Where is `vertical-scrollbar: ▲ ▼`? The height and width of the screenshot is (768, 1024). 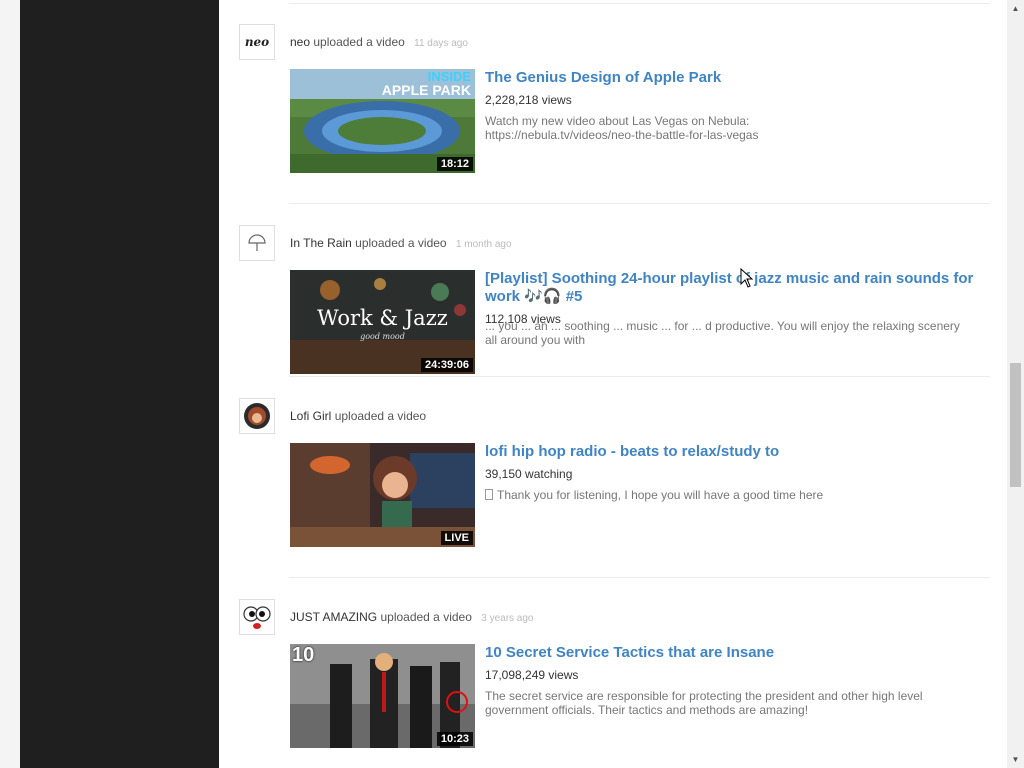 vertical-scrollbar: ▲ ▼ is located at coordinates (1015, 384).